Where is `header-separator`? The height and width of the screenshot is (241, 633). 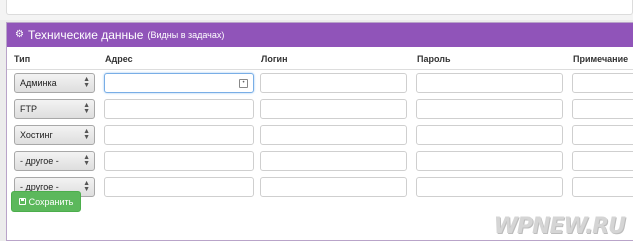
header-separator is located at coordinates (320, 69).